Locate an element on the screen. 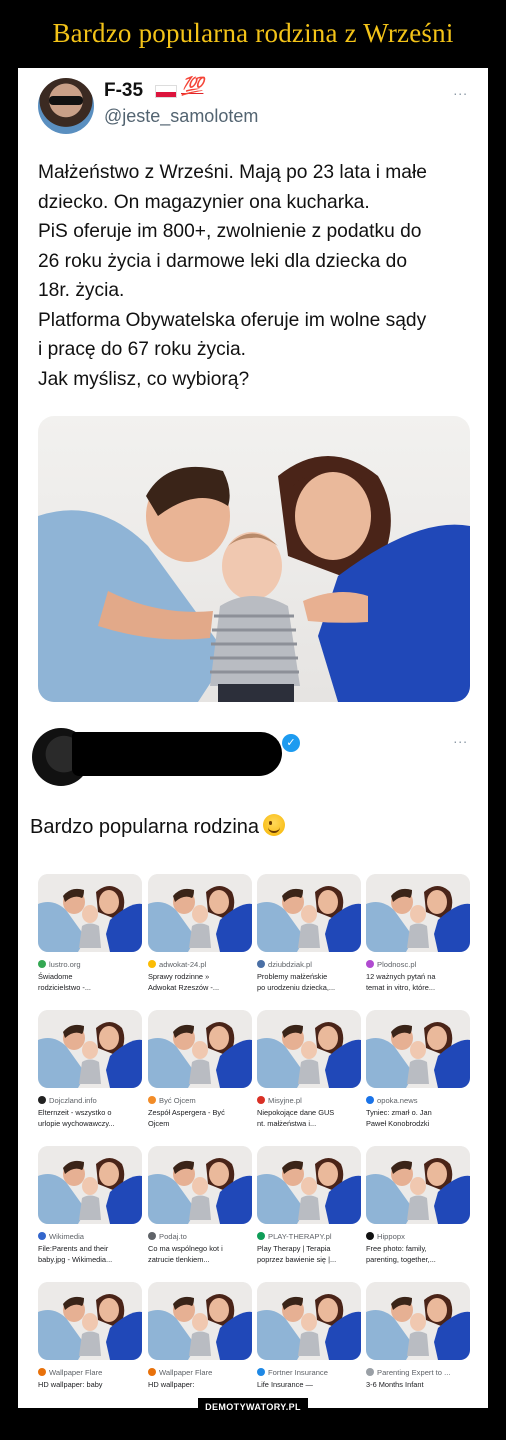  result-source: Dojczland.info is located at coordinates (90, 1100).